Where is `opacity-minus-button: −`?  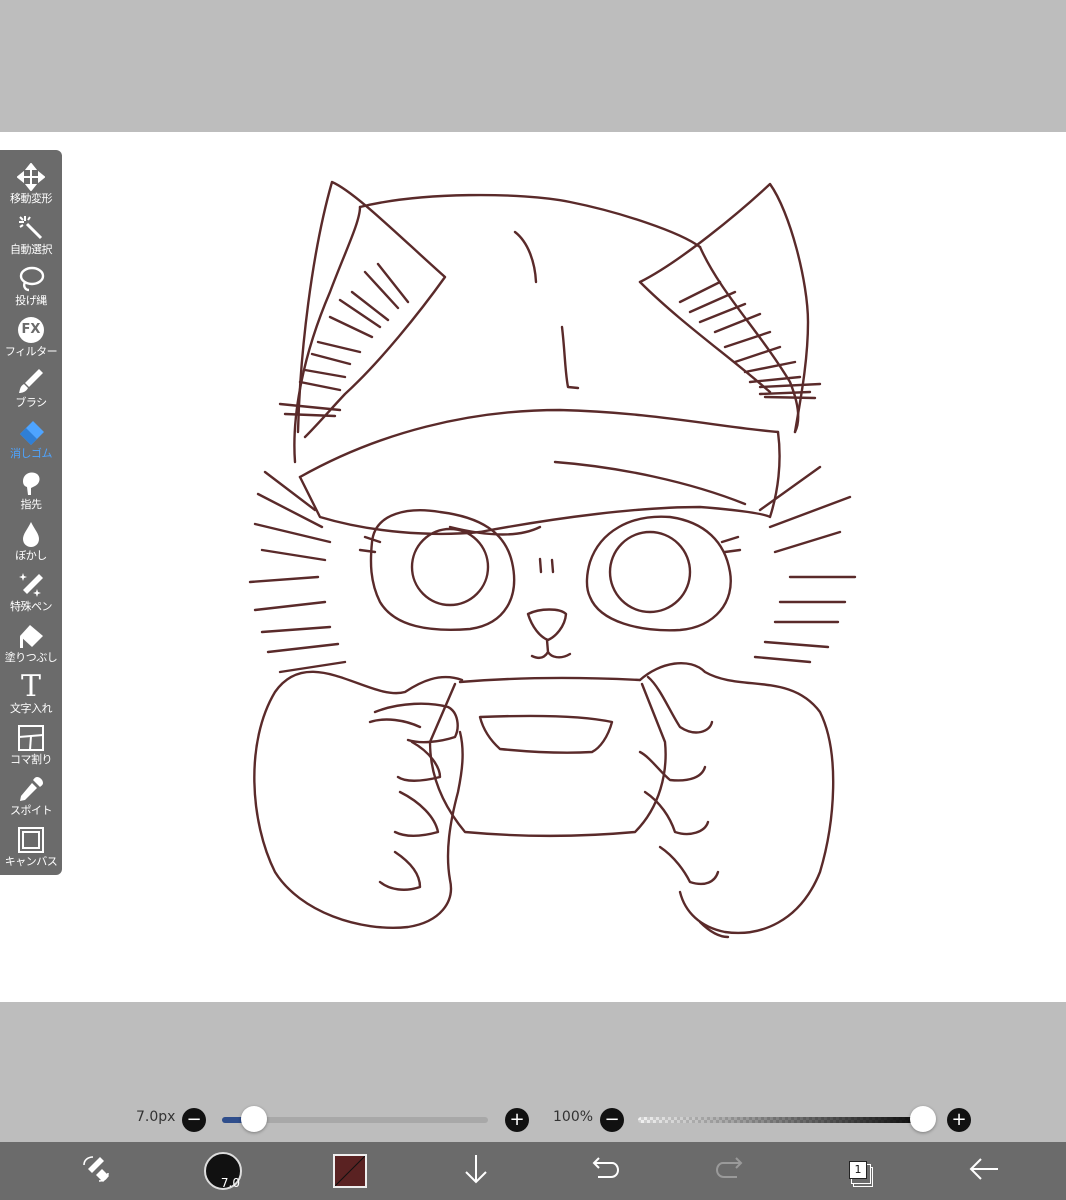
opacity-minus-button: − is located at coordinates (612, 1120).